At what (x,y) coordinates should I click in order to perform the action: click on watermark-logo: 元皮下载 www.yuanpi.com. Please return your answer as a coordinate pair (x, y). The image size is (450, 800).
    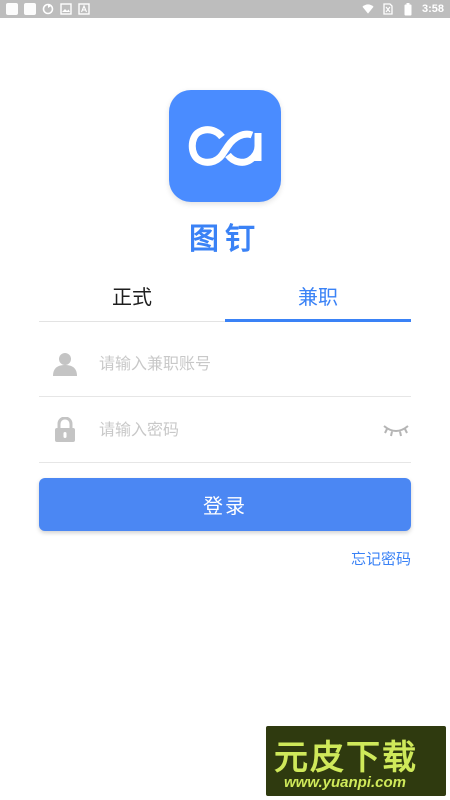
    Looking at the image, I should click on (356, 761).